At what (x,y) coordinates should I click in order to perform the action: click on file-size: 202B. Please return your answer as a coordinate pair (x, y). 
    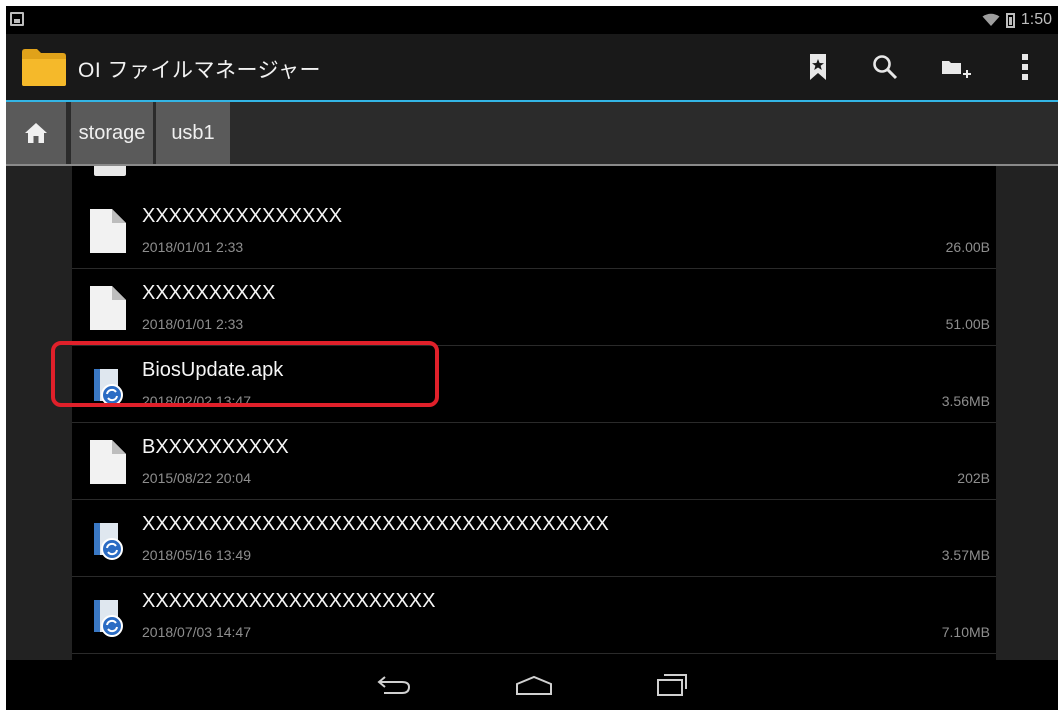
    Looking at the image, I should click on (973, 478).